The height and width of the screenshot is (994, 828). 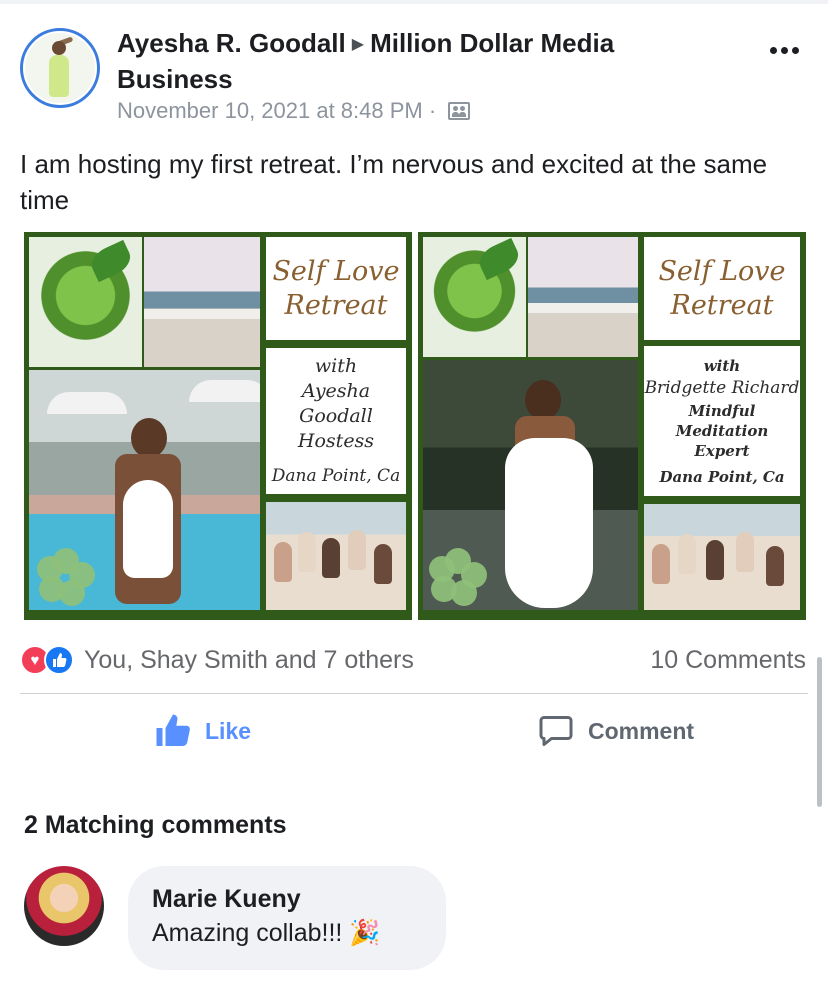 I want to click on pool-photo, so click(x=144, y=490).